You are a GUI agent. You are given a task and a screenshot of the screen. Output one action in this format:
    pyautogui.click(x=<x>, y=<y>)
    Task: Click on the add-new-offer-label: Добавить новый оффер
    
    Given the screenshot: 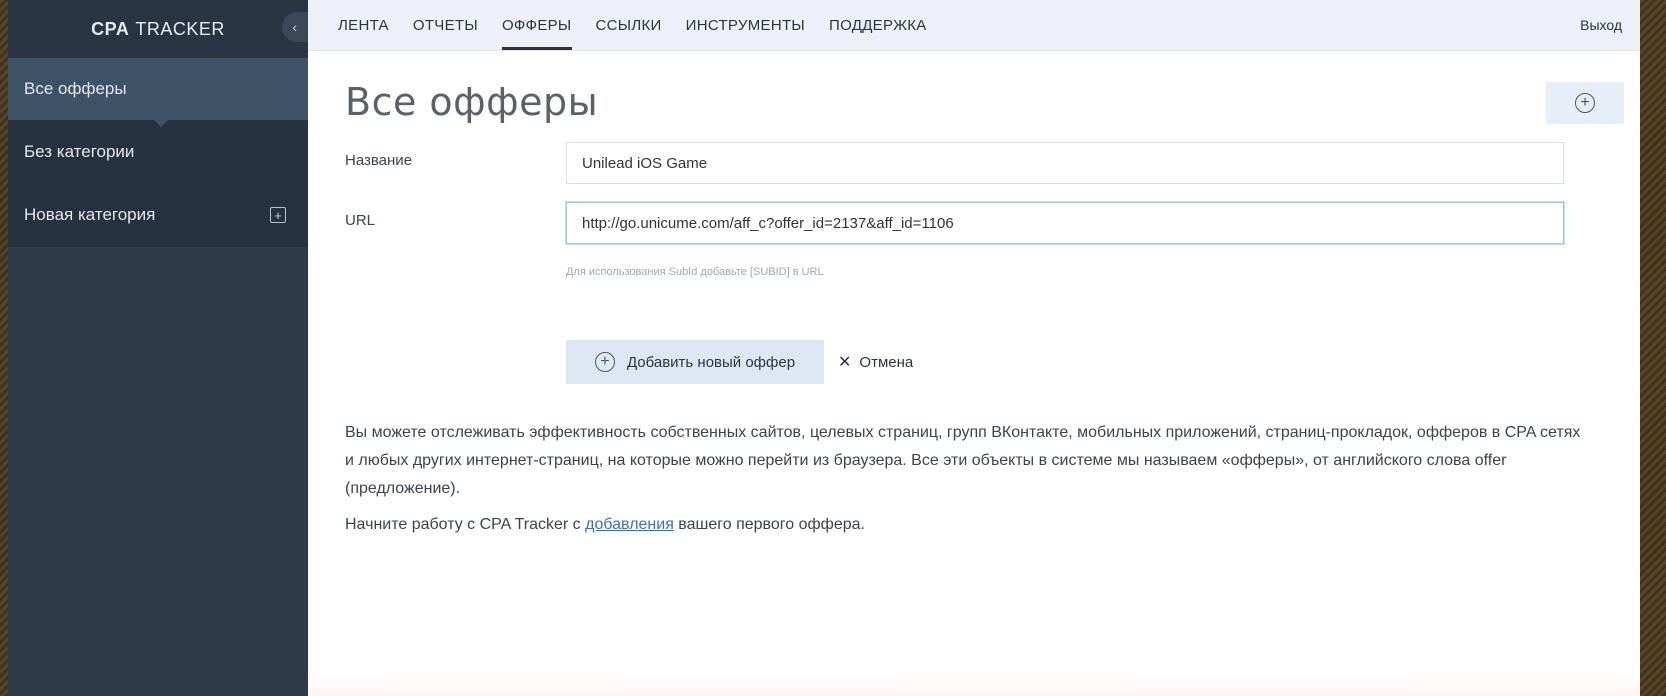 What is the action you would take?
    pyautogui.click(x=711, y=362)
    